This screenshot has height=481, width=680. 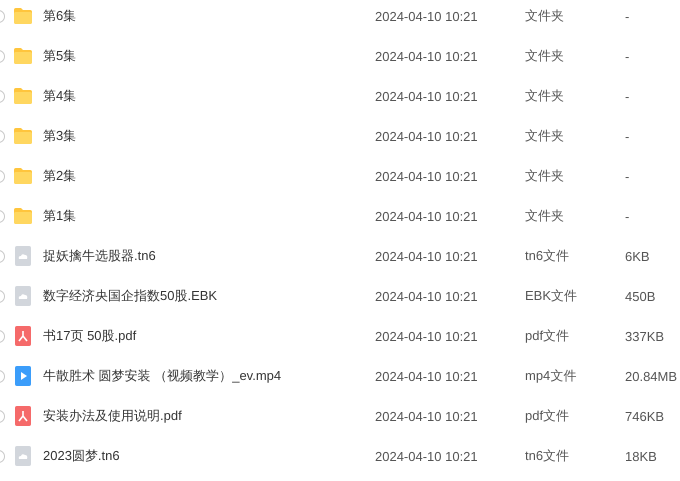 I want to click on file-name: 第2集, so click(x=209, y=176).